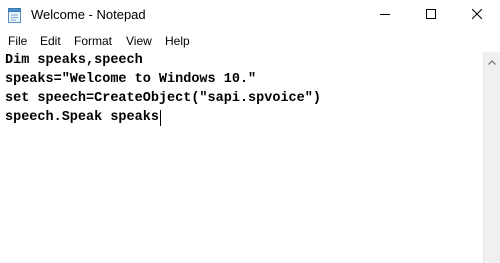 The width and height of the screenshot is (500, 263). Describe the element at coordinates (160, 118) in the screenshot. I see `text-caret` at that location.